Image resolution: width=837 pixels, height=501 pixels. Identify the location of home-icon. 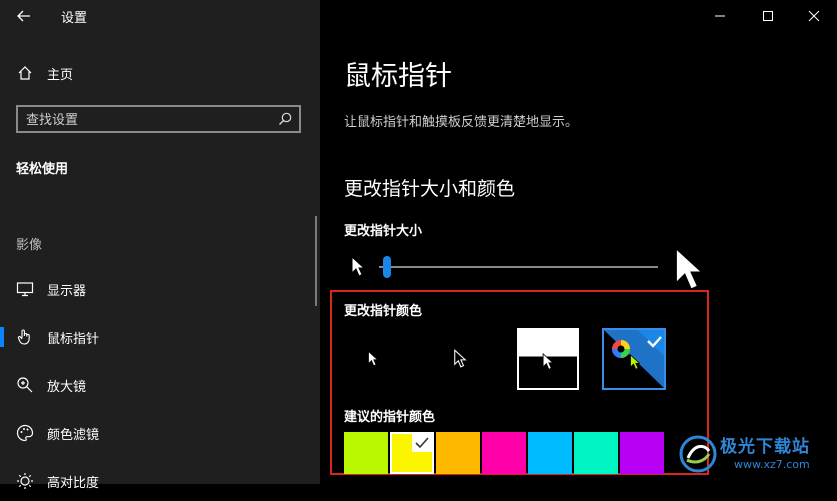
(25, 73).